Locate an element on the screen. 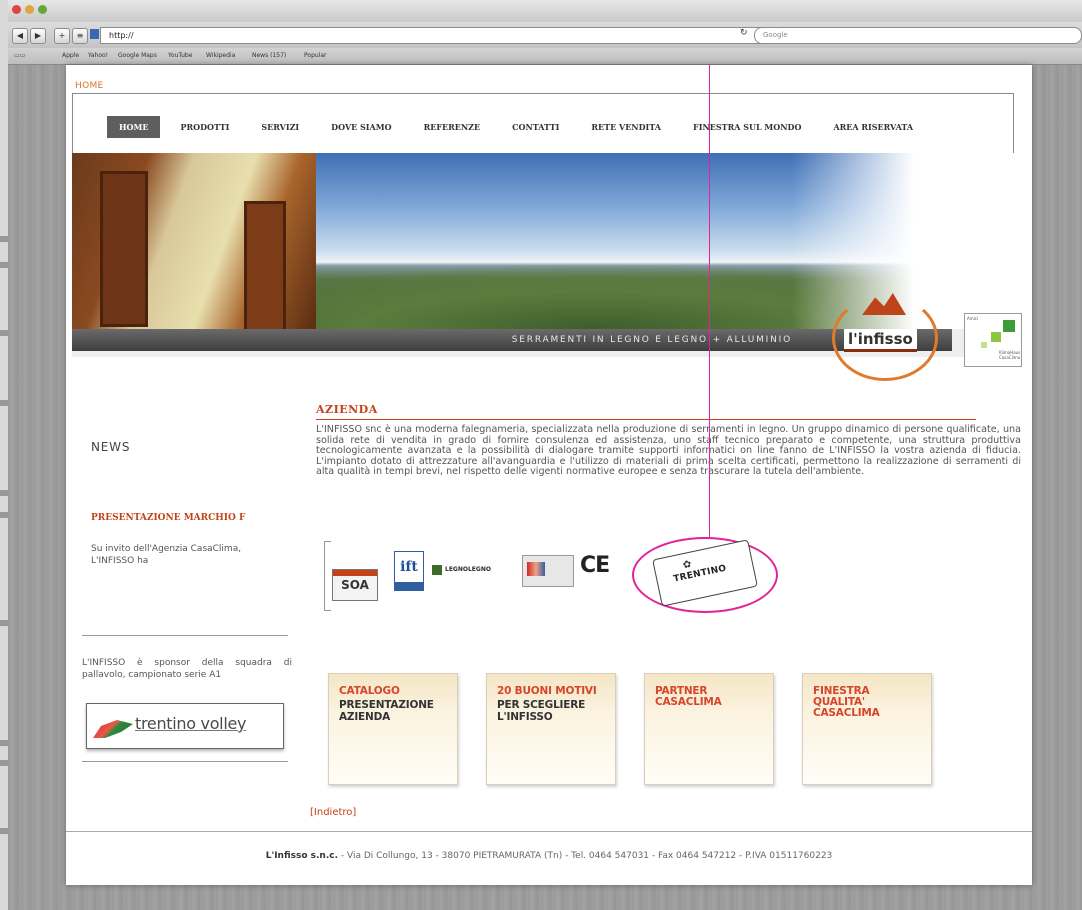 The width and height of the screenshot is (1082, 910). address-bar: http:// is located at coordinates (435, 35).